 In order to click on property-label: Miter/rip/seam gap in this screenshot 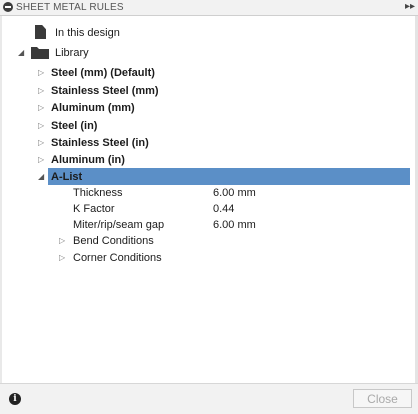, I will do `click(119, 225)`.